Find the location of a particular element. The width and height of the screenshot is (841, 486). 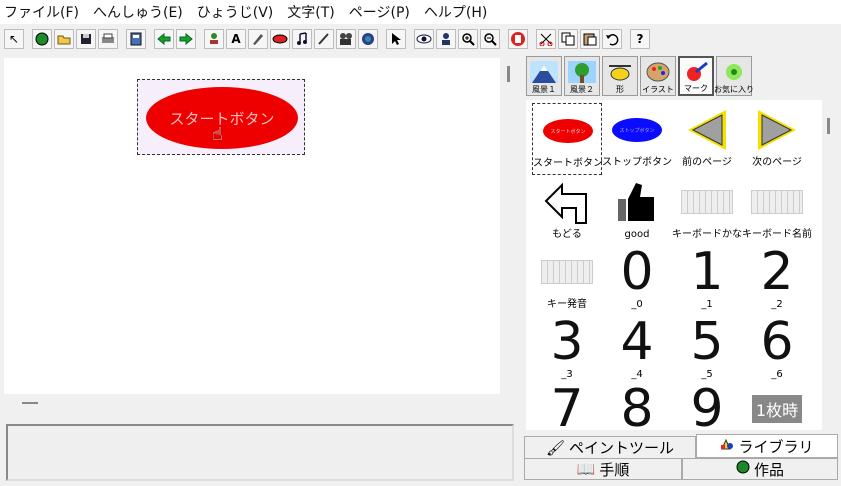

library-item: 5 _5 is located at coordinates (707, 351).